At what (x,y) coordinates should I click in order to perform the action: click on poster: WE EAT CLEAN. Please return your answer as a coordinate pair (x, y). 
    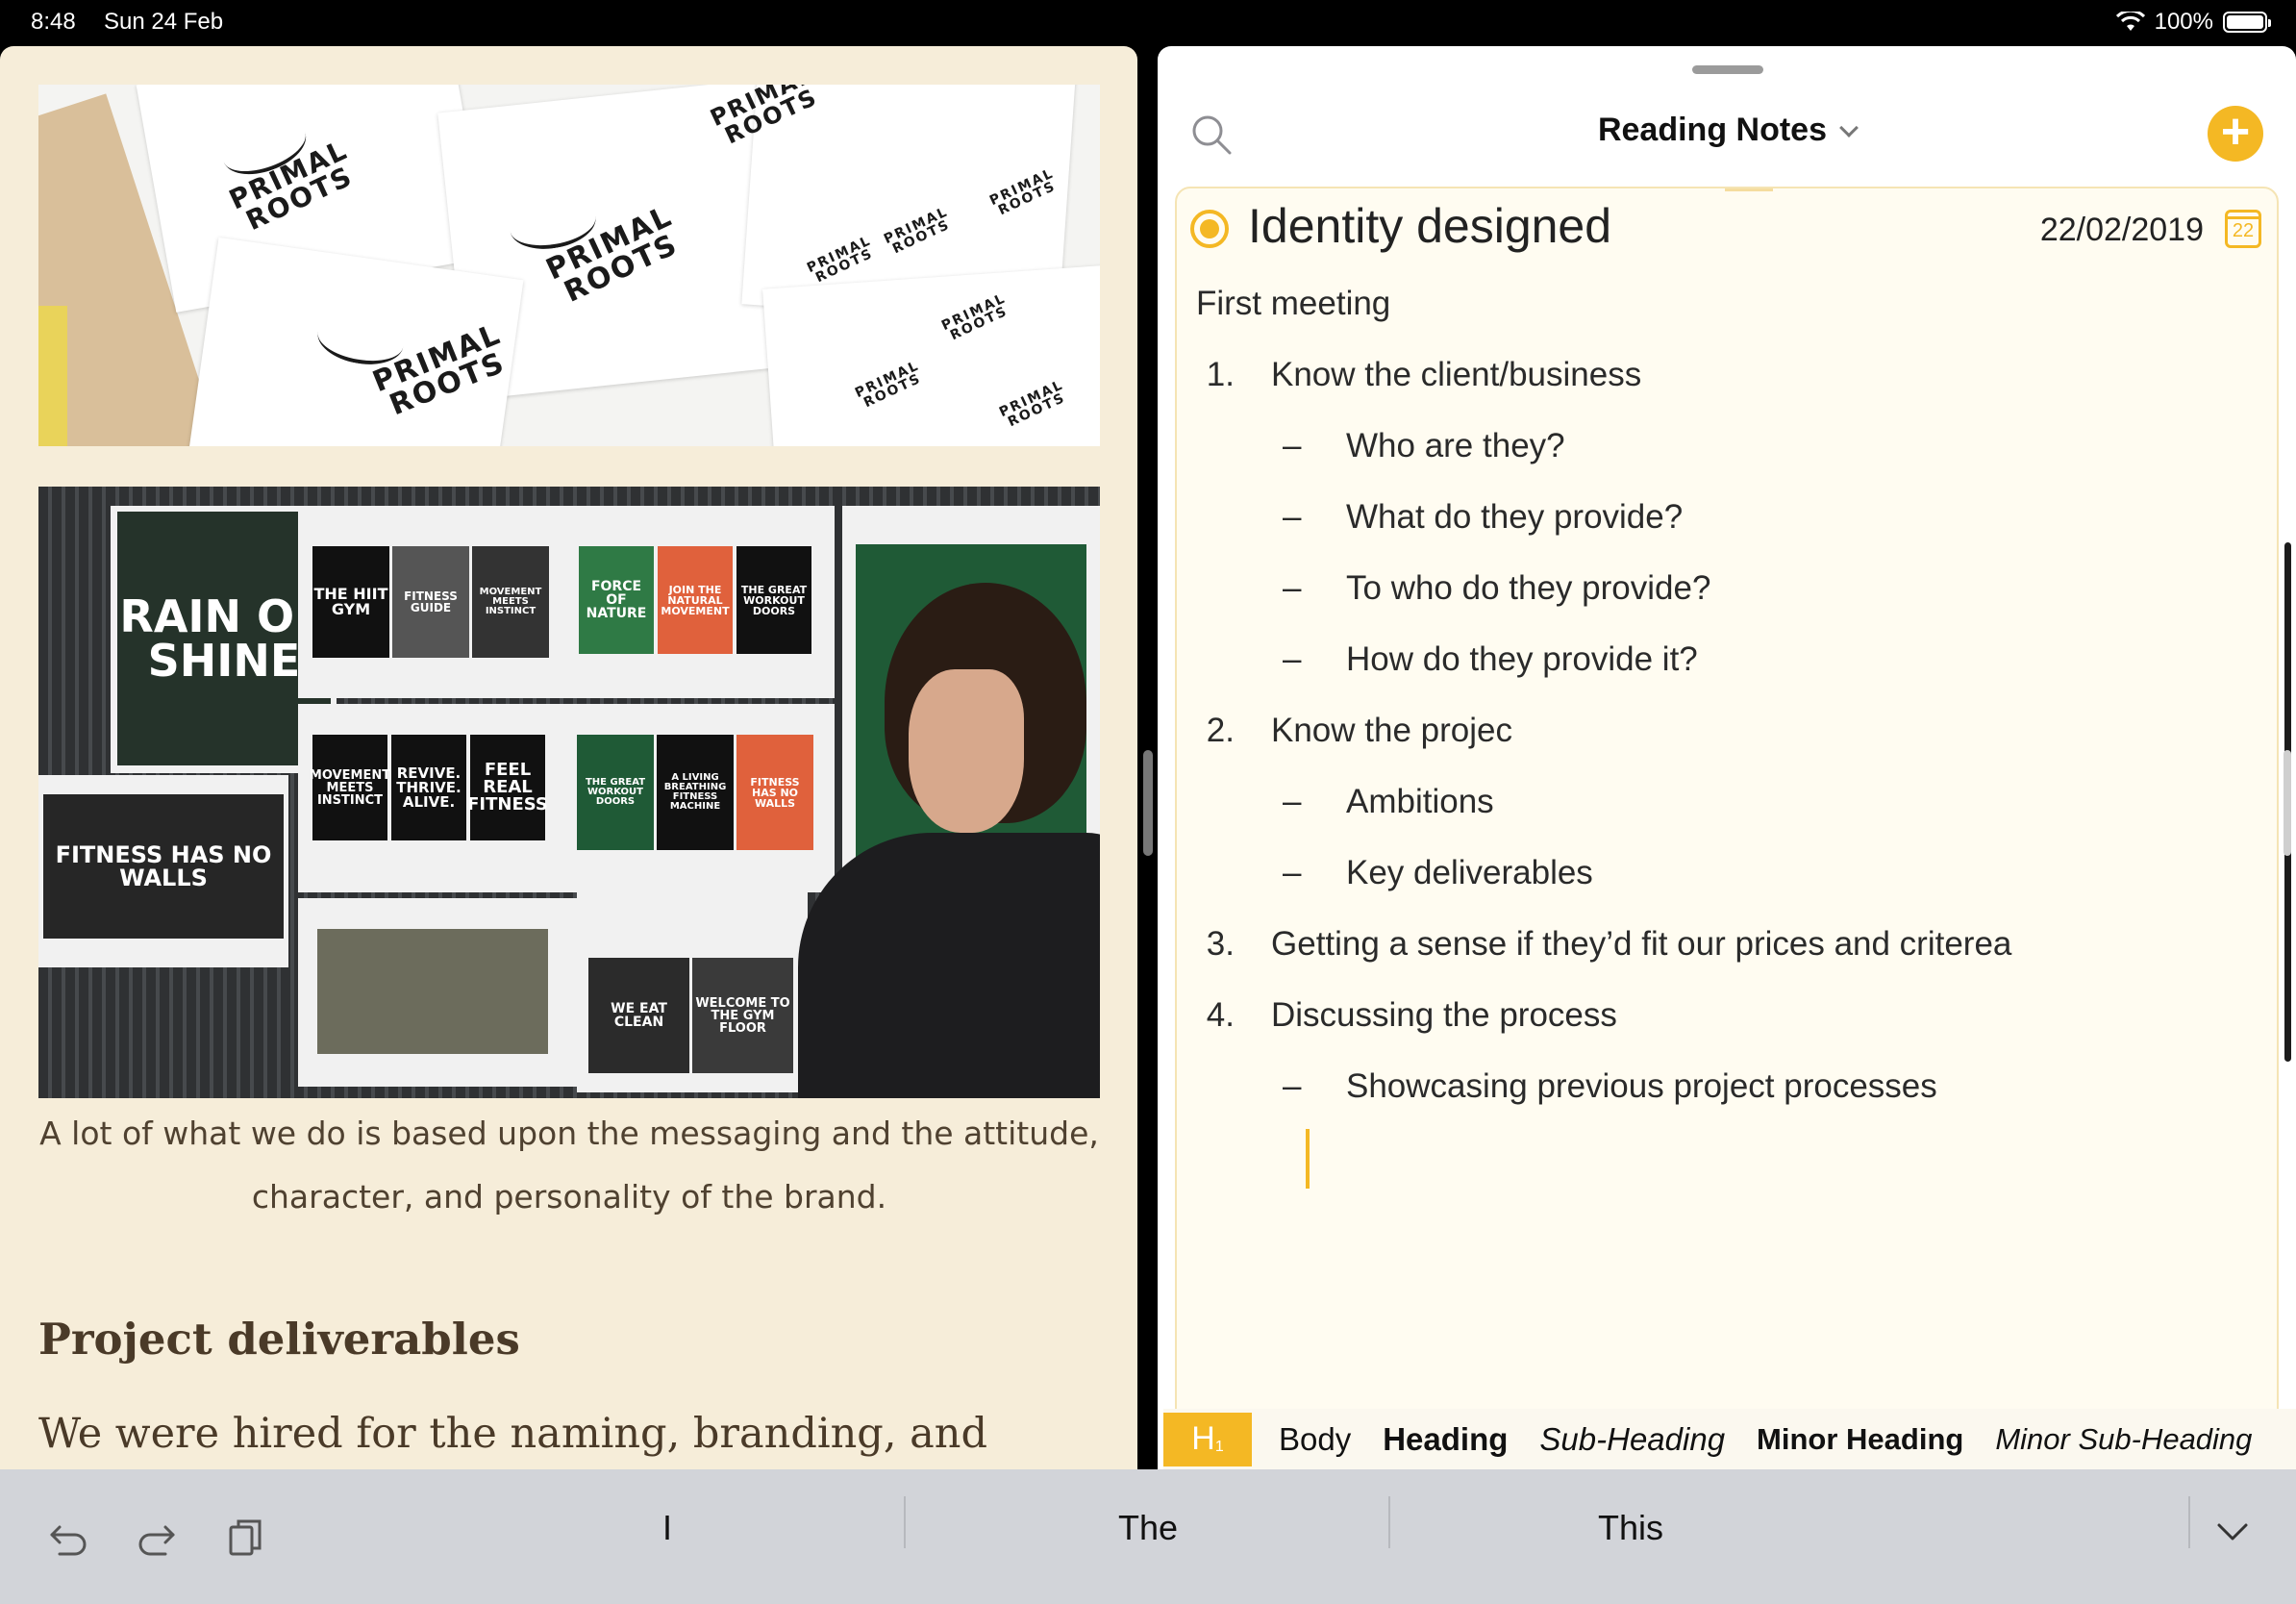
    Looking at the image, I should click on (638, 1016).